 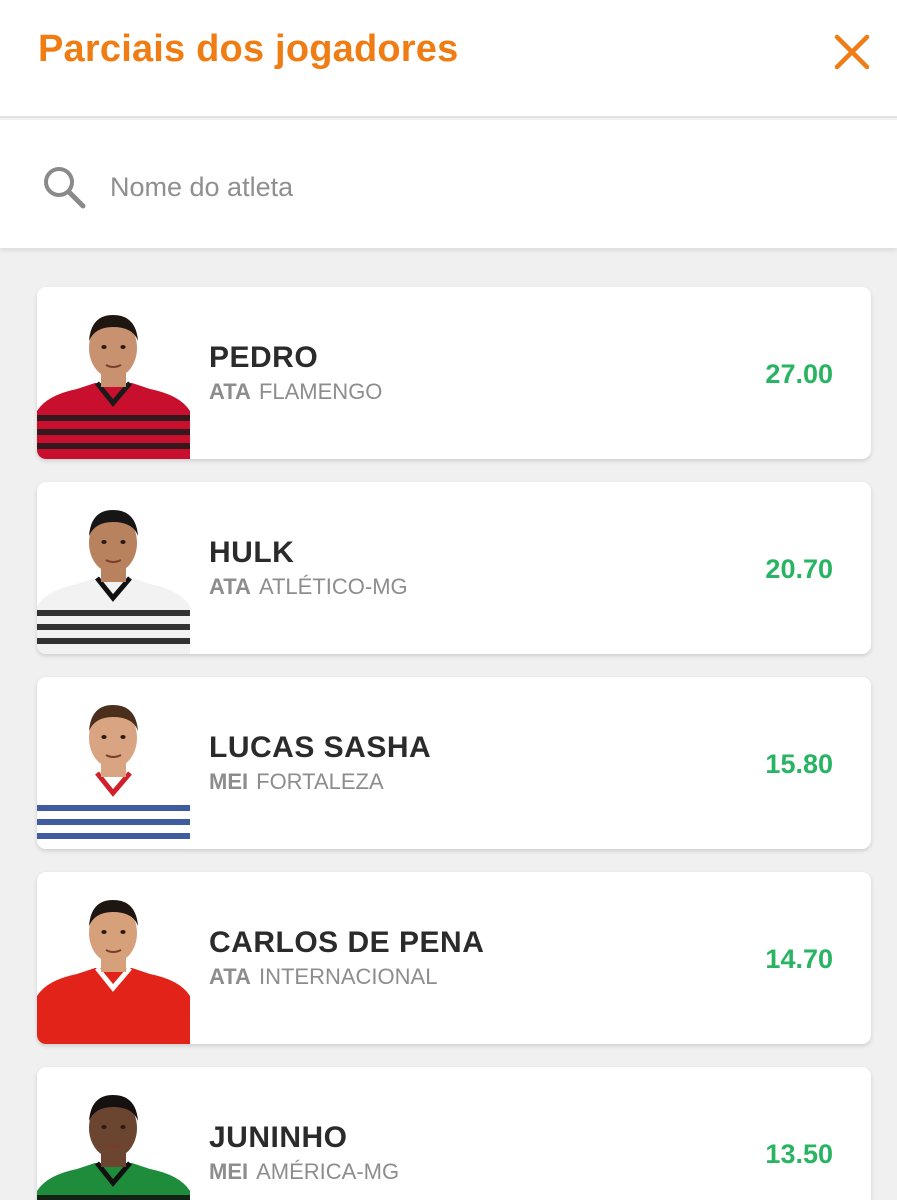 I want to click on player-club: ATLÉTICO-MG, so click(x=333, y=586).